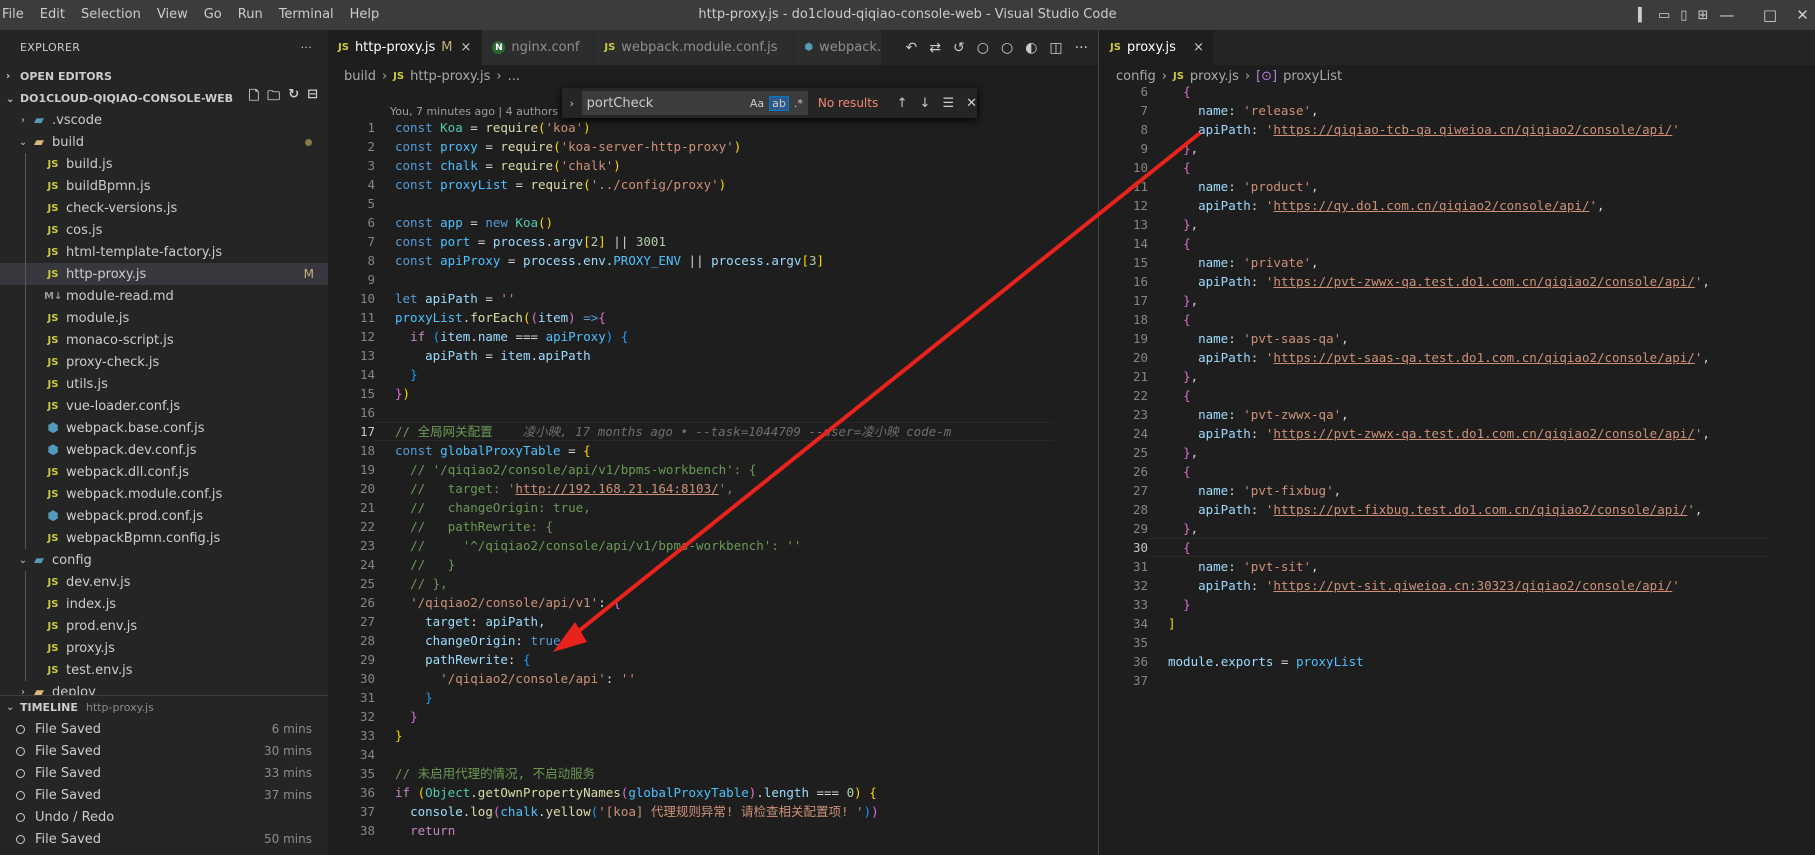 This screenshot has width=1815, height=855. Describe the element at coordinates (164, 472) in the screenshot. I see `tree-file: JS webpack.dll.conf.js` at that location.